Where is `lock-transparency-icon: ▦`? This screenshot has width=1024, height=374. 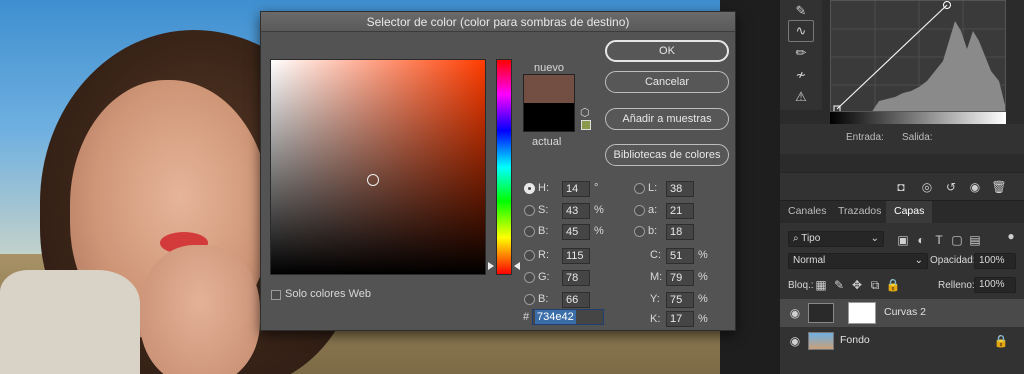
lock-transparency-icon: ▦ is located at coordinates (821, 285).